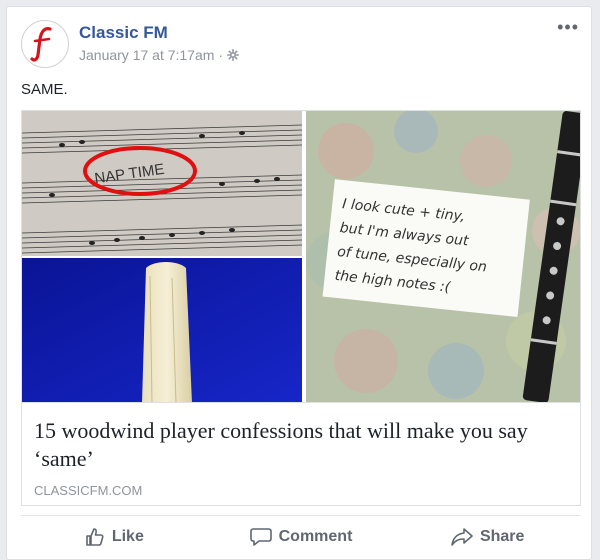 This screenshot has height=560, width=600. What do you see at coordinates (95, 537) in the screenshot?
I see `thumbs-up-icon` at bounding box center [95, 537].